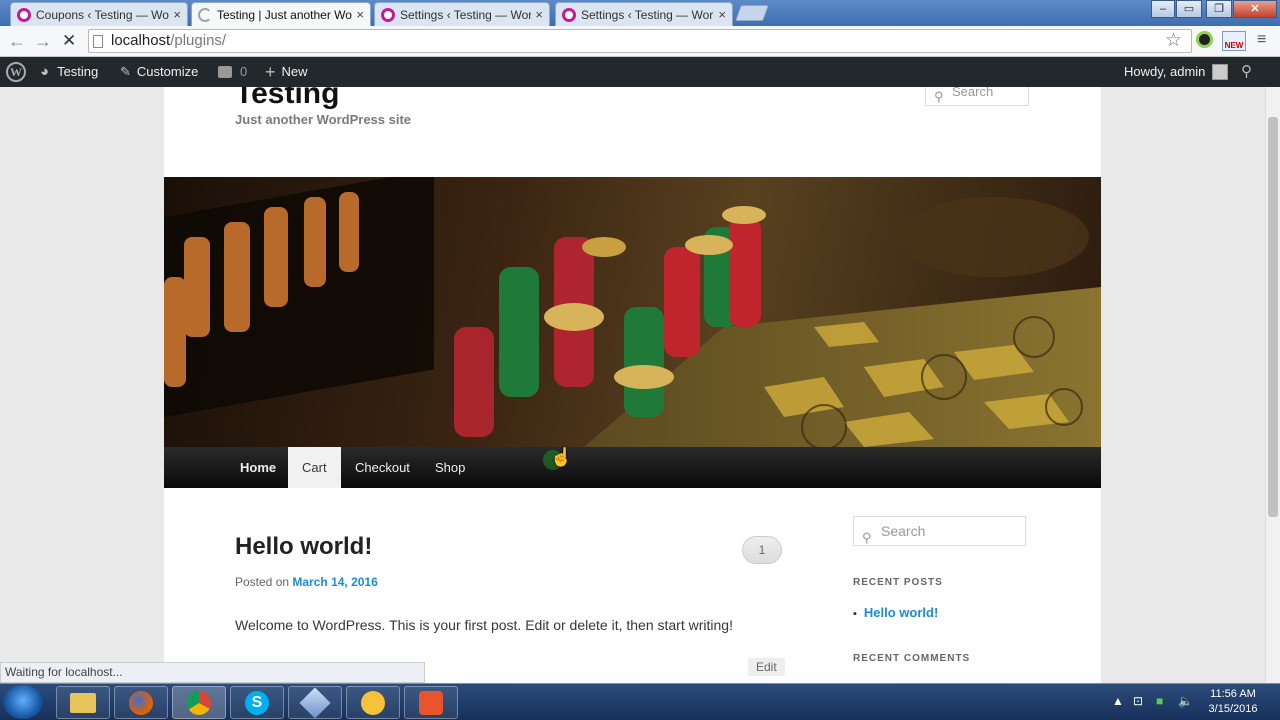 The width and height of the screenshot is (1280, 720). I want to click on windows-taskbar: S ▲ ⊡ ■ 🔈 11:56 AM 3/15/2016, so click(640, 701).